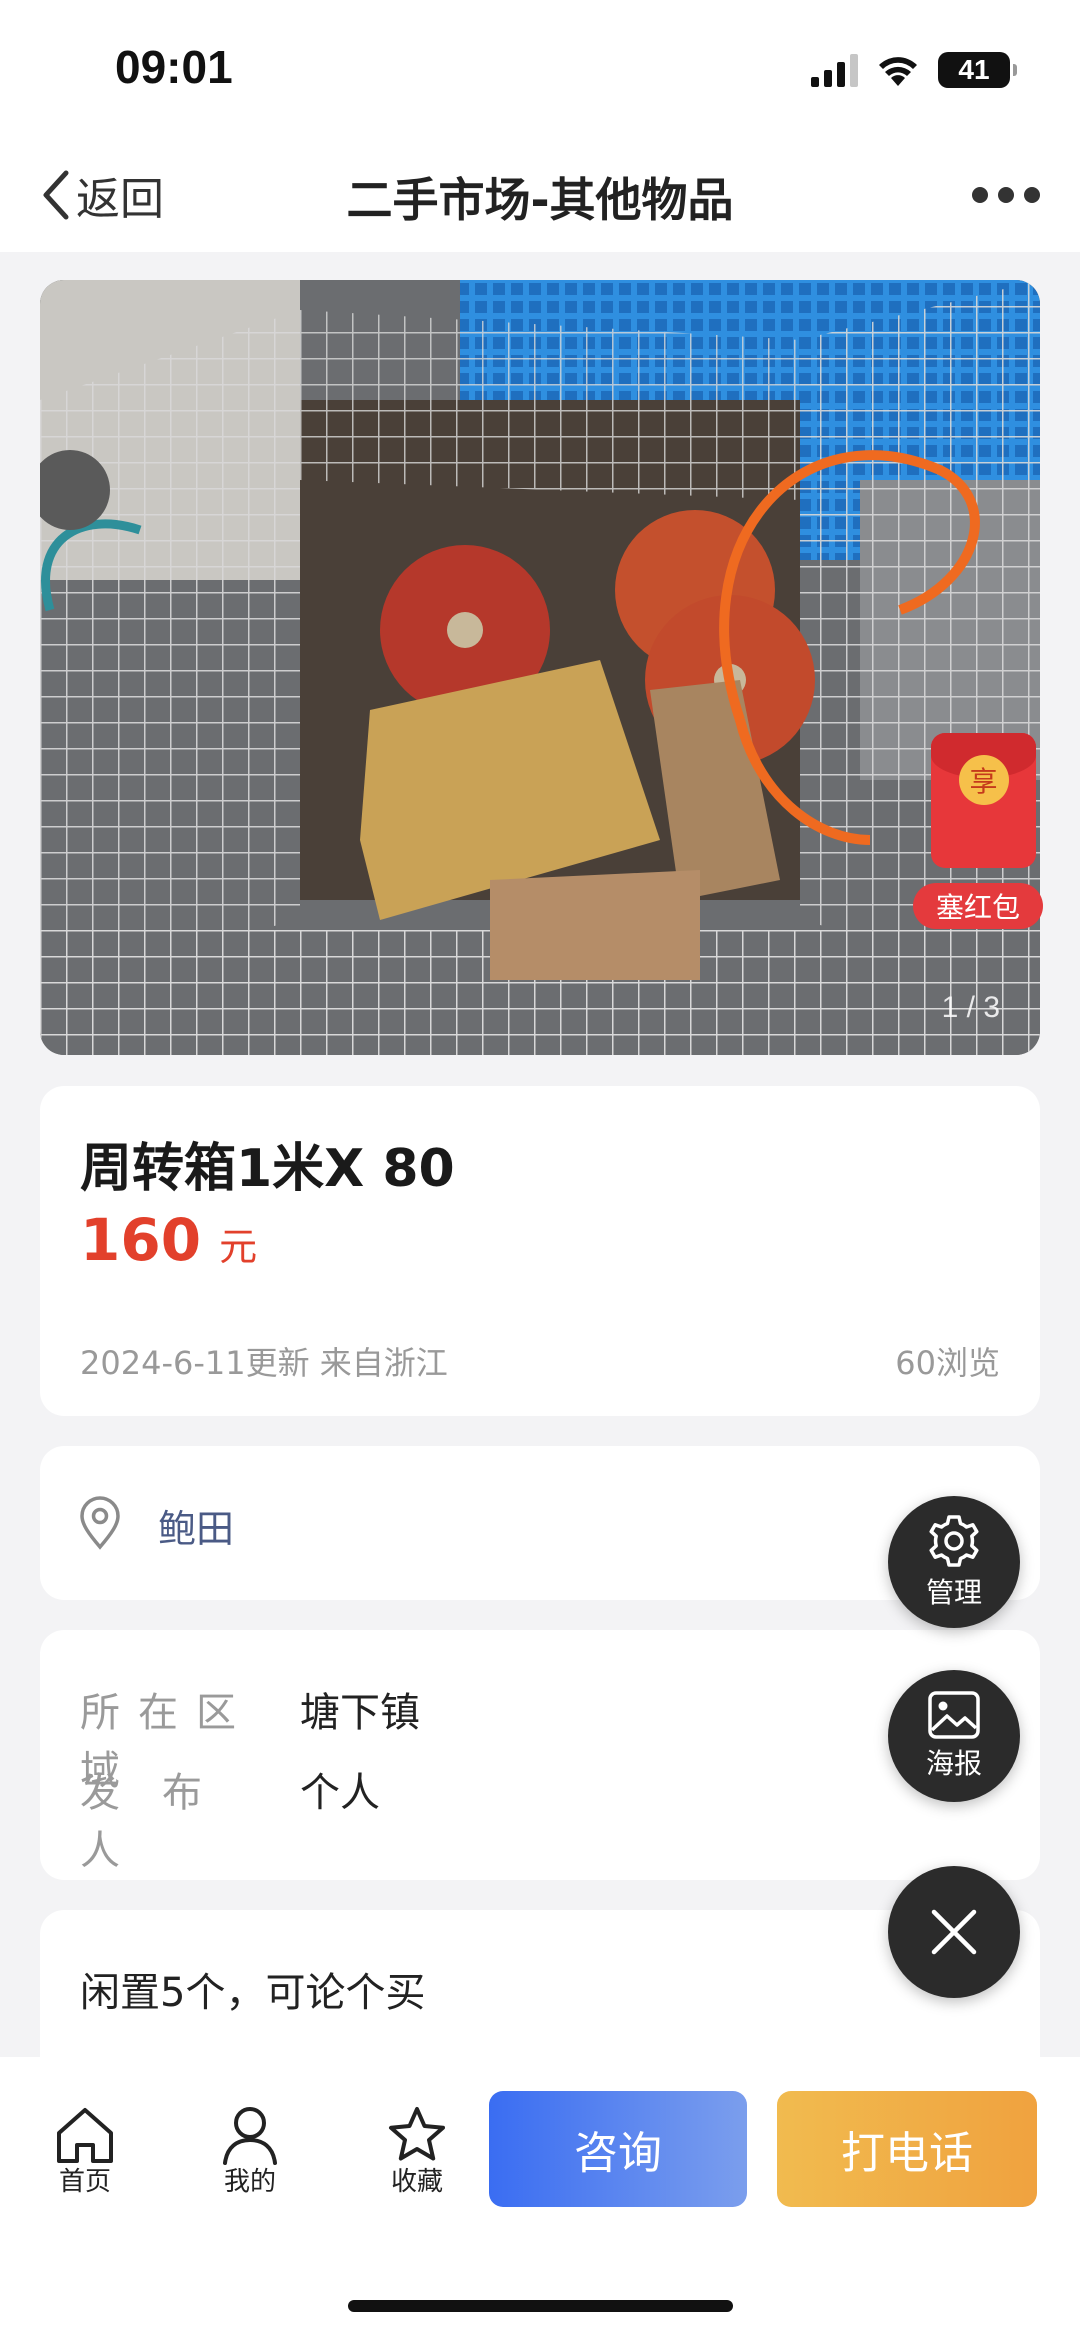  Describe the element at coordinates (253, 1993) in the screenshot. I see `description-text: 闲置5个，可论个买` at that location.